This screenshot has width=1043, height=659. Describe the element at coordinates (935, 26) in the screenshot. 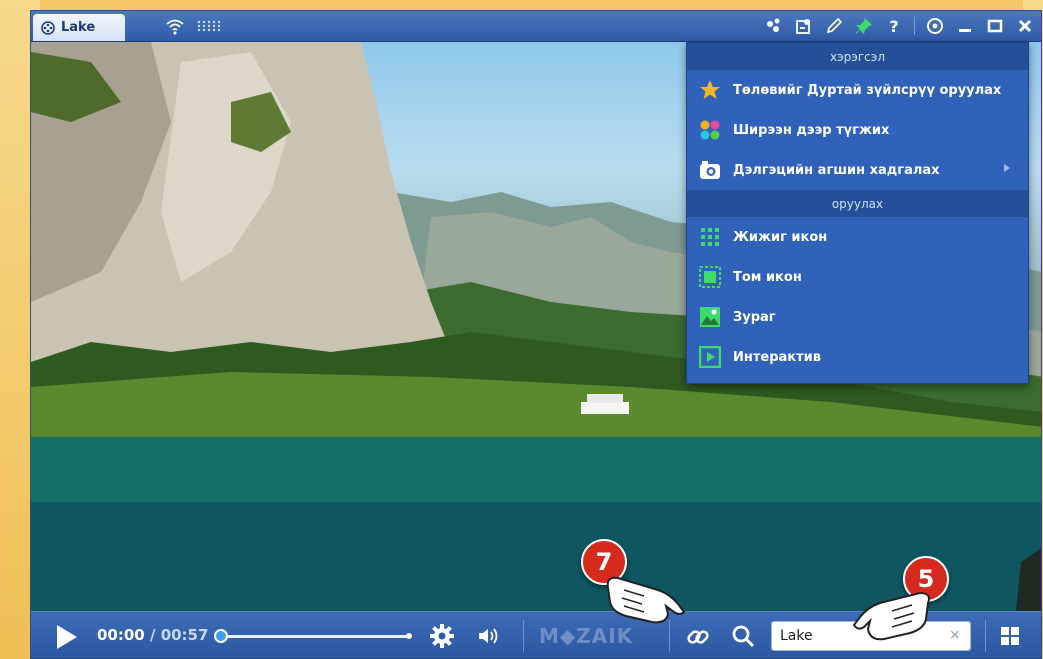

I see `eye-icon` at that location.